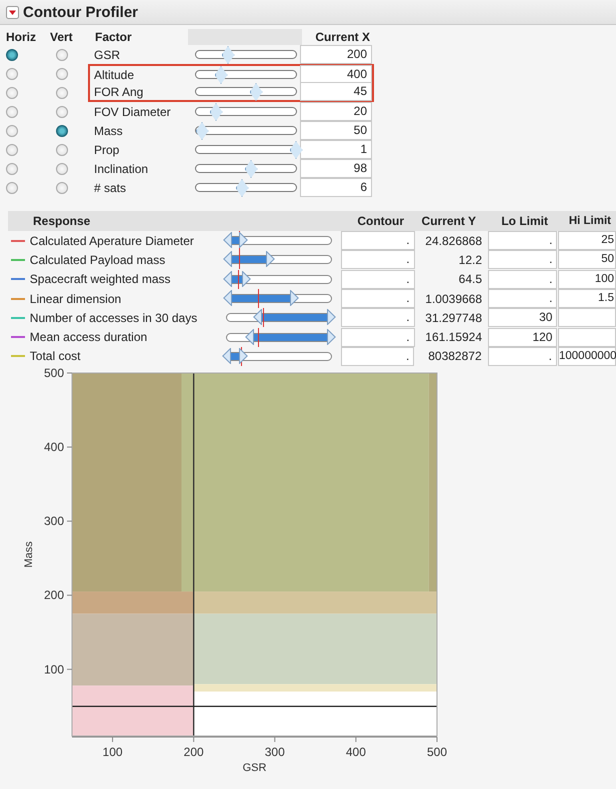 The image size is (616, 789). Describe the element at coordinates (336, 187) in the screenshot. I see `input-field: 6` at that location.